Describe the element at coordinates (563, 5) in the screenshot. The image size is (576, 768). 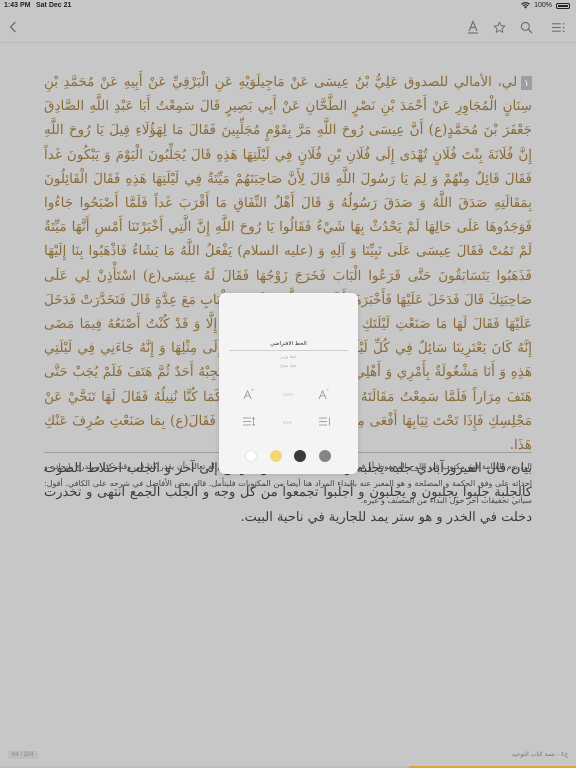
I see `battery-icon` at that location.